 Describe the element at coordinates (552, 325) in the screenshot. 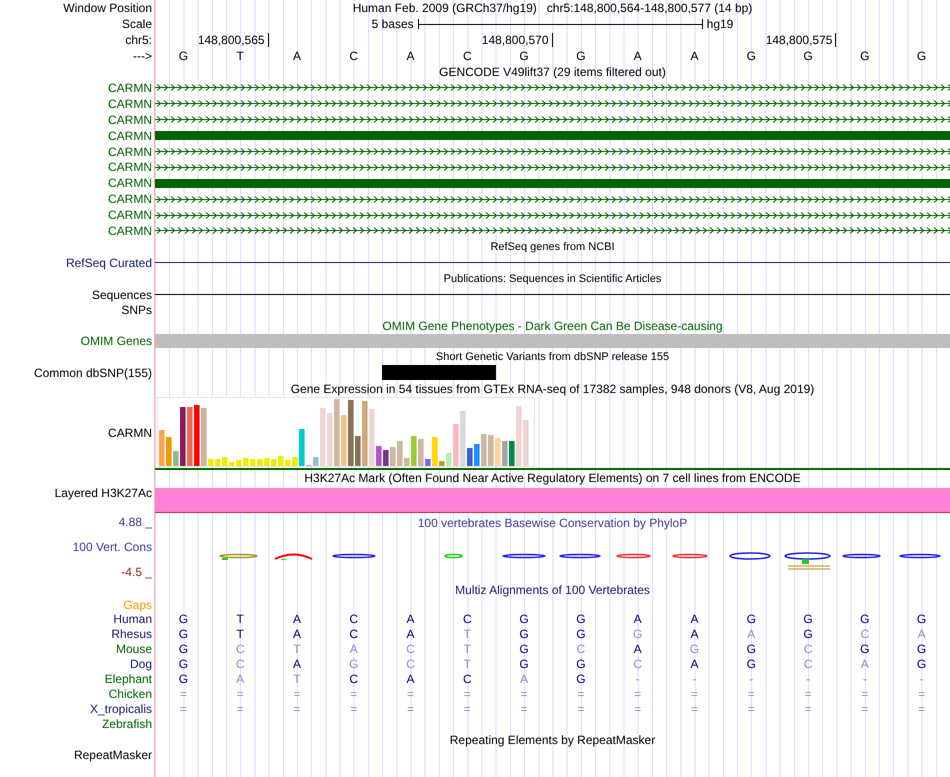

I see `track-title: OMIM Gene Phenotypes - Dark Green Can Be Disease-causing` at that location.